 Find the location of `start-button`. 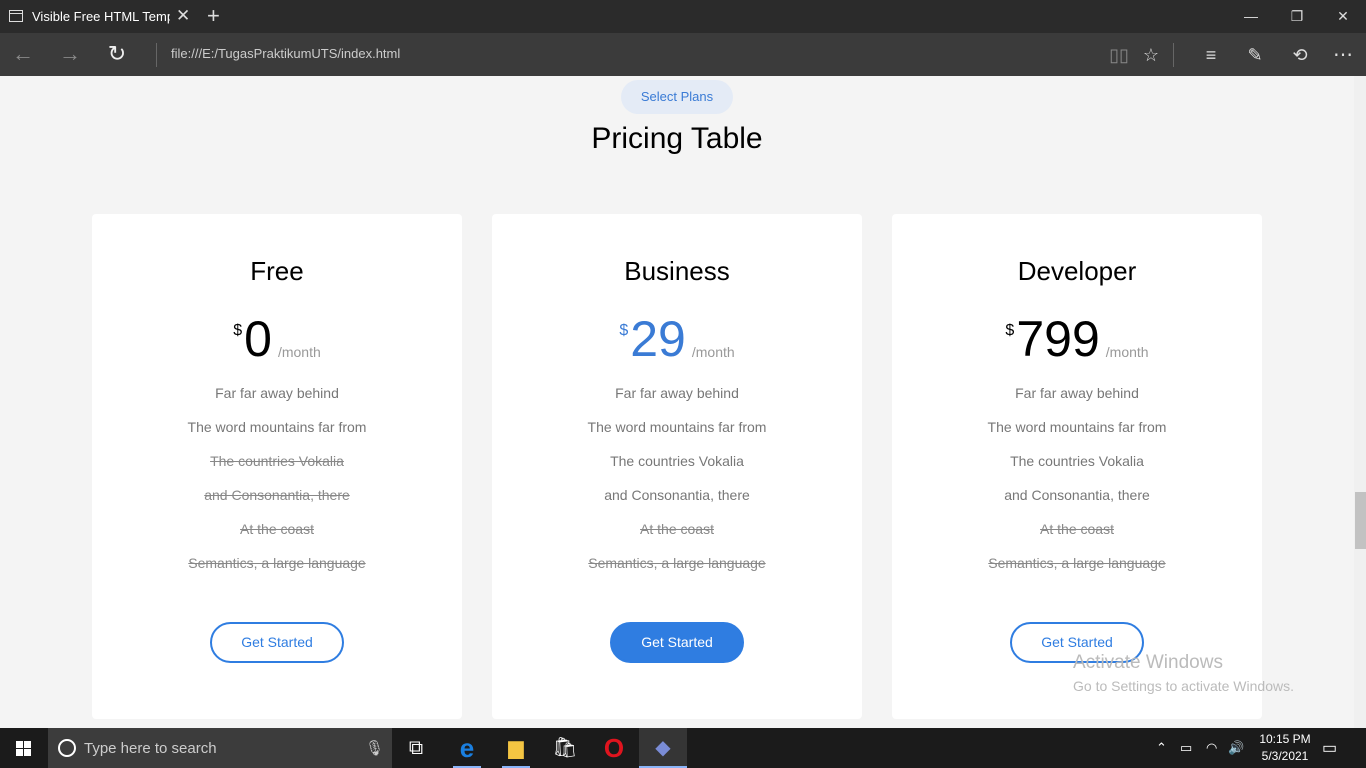

start-button is located at coordinates (24, 748).